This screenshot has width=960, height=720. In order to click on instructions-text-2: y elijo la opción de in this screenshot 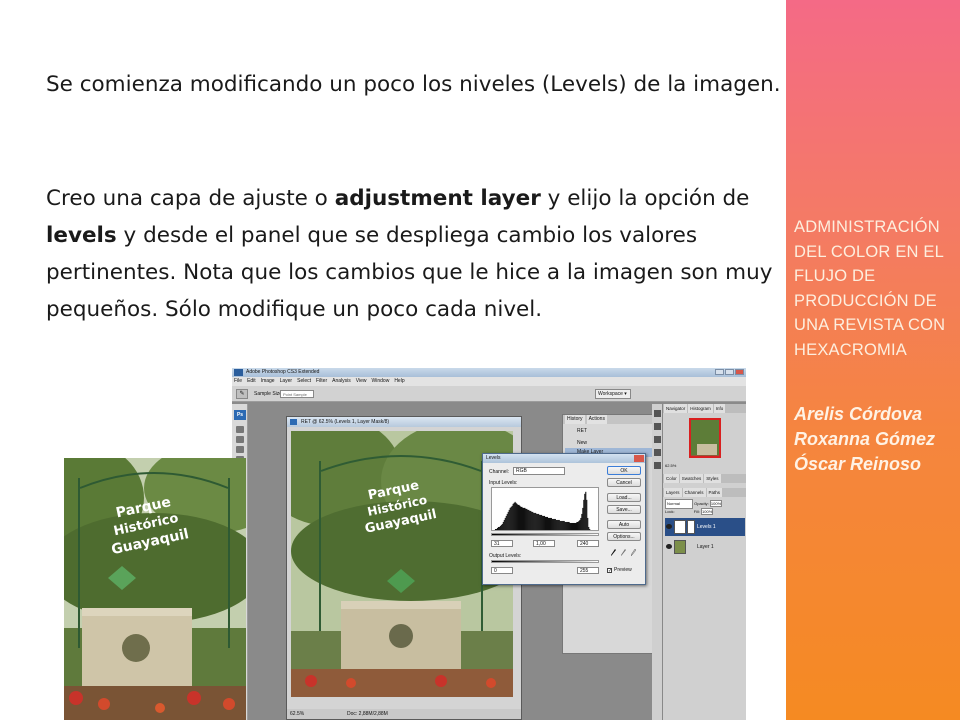, I will do `click(645, 198)`.